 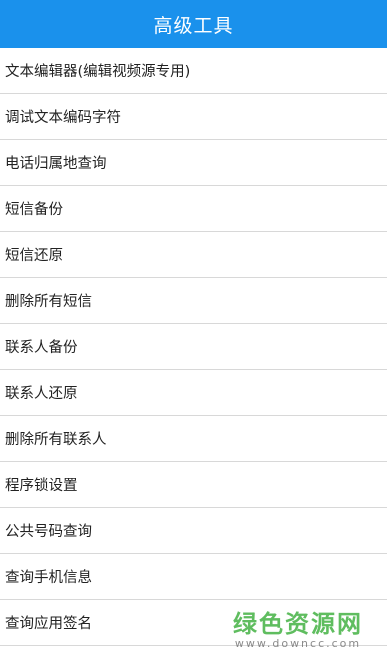 What do you see at coordinates (193, 163) in the screenshot?
I see `list-item-phone-location-lookup: 电话归属地查询` at bounding box center [193, 163].